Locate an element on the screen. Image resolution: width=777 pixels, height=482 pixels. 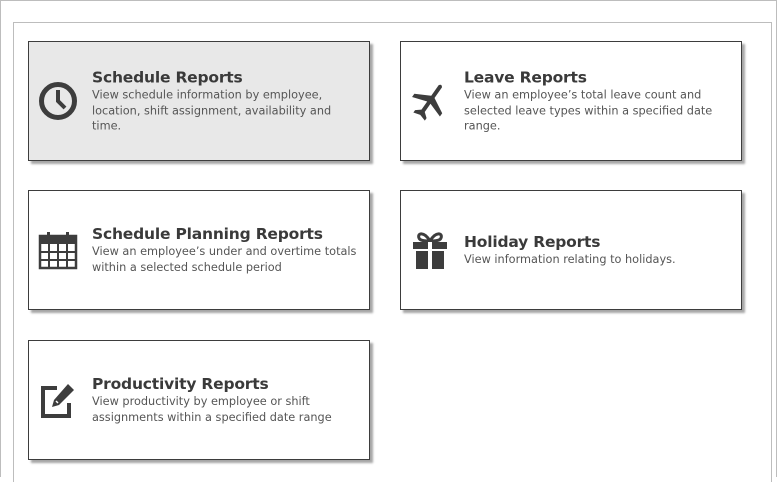
airplane-icon is located at coordinates (430, 101).